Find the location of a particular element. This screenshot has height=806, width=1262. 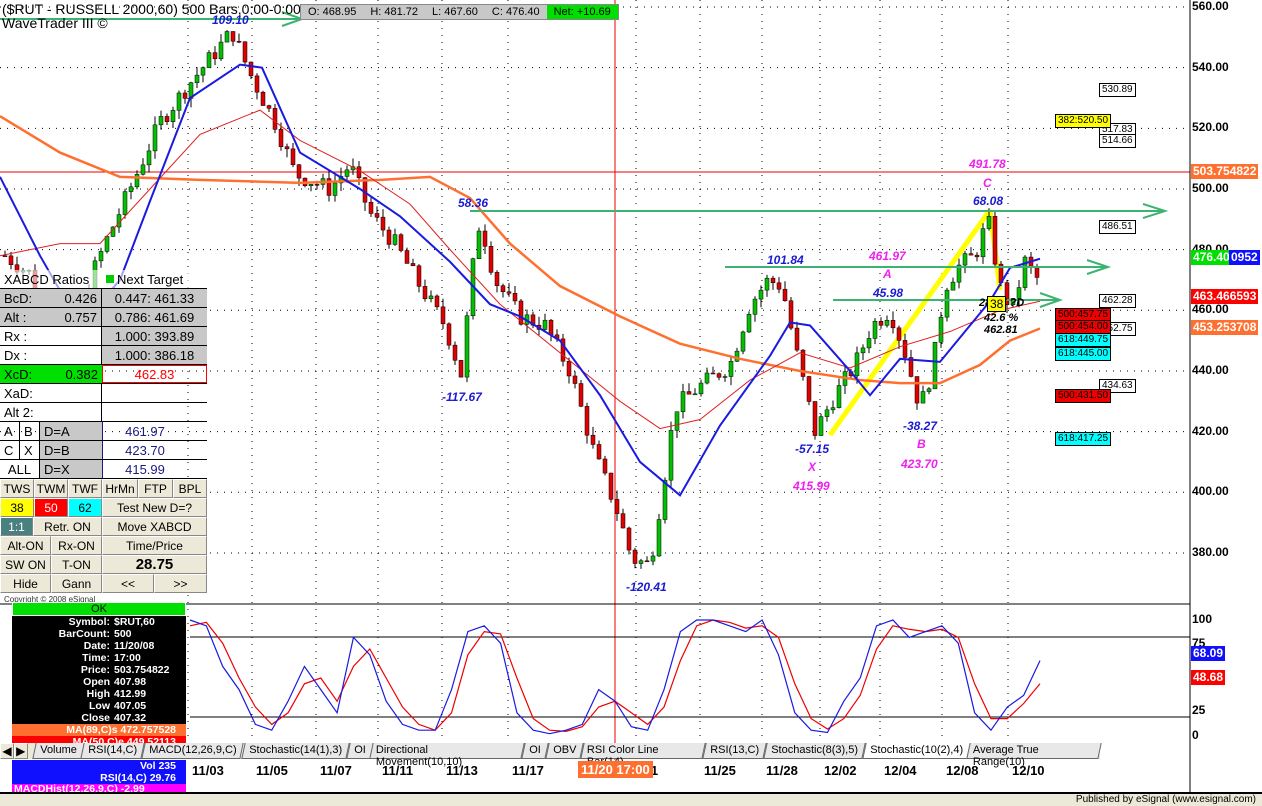

ratio-1-1-button: 1:1 is located at coordinates (16, 526).